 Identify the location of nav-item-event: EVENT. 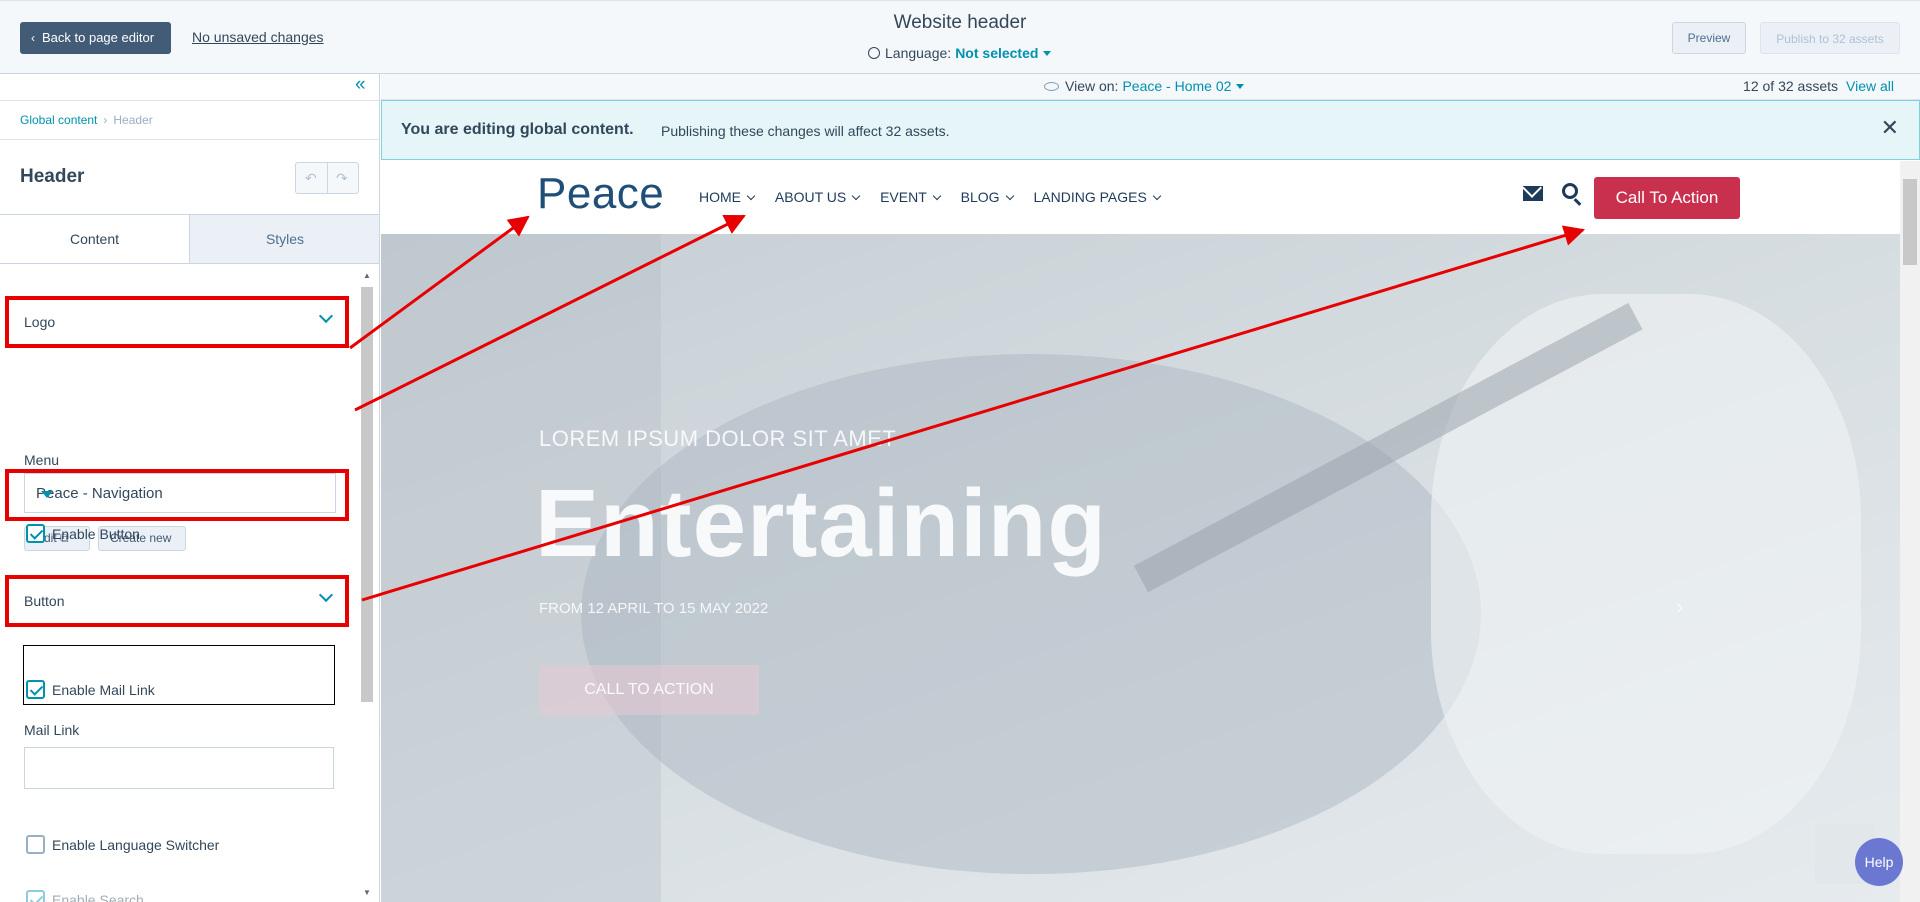
(910, 197).